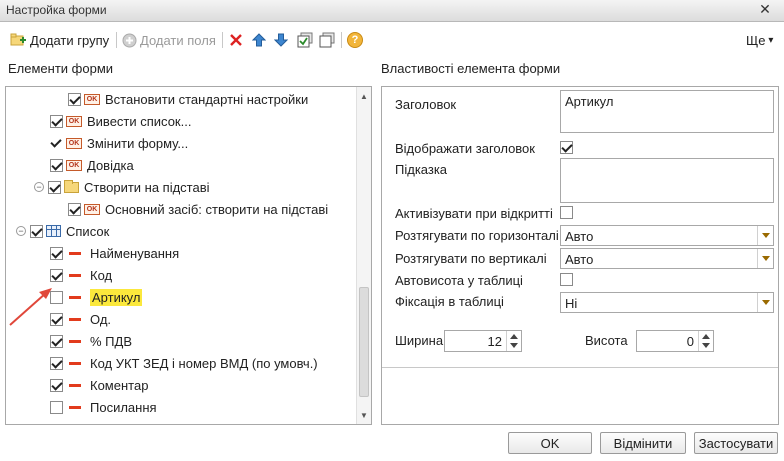  Describe the element at coordinates (110, 165) in the screenshot. I see `tree-item-label: Довідка` at that location.